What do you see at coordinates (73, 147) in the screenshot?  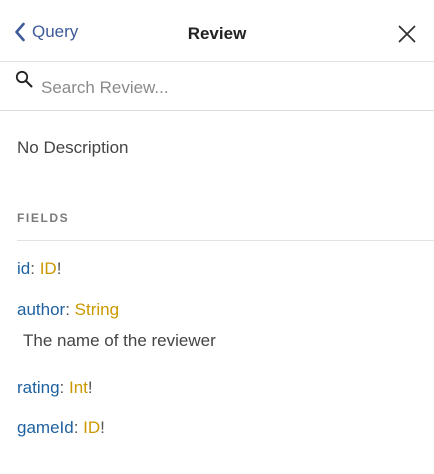 I see `type-description: No Description` at bounding box center [73, 147].